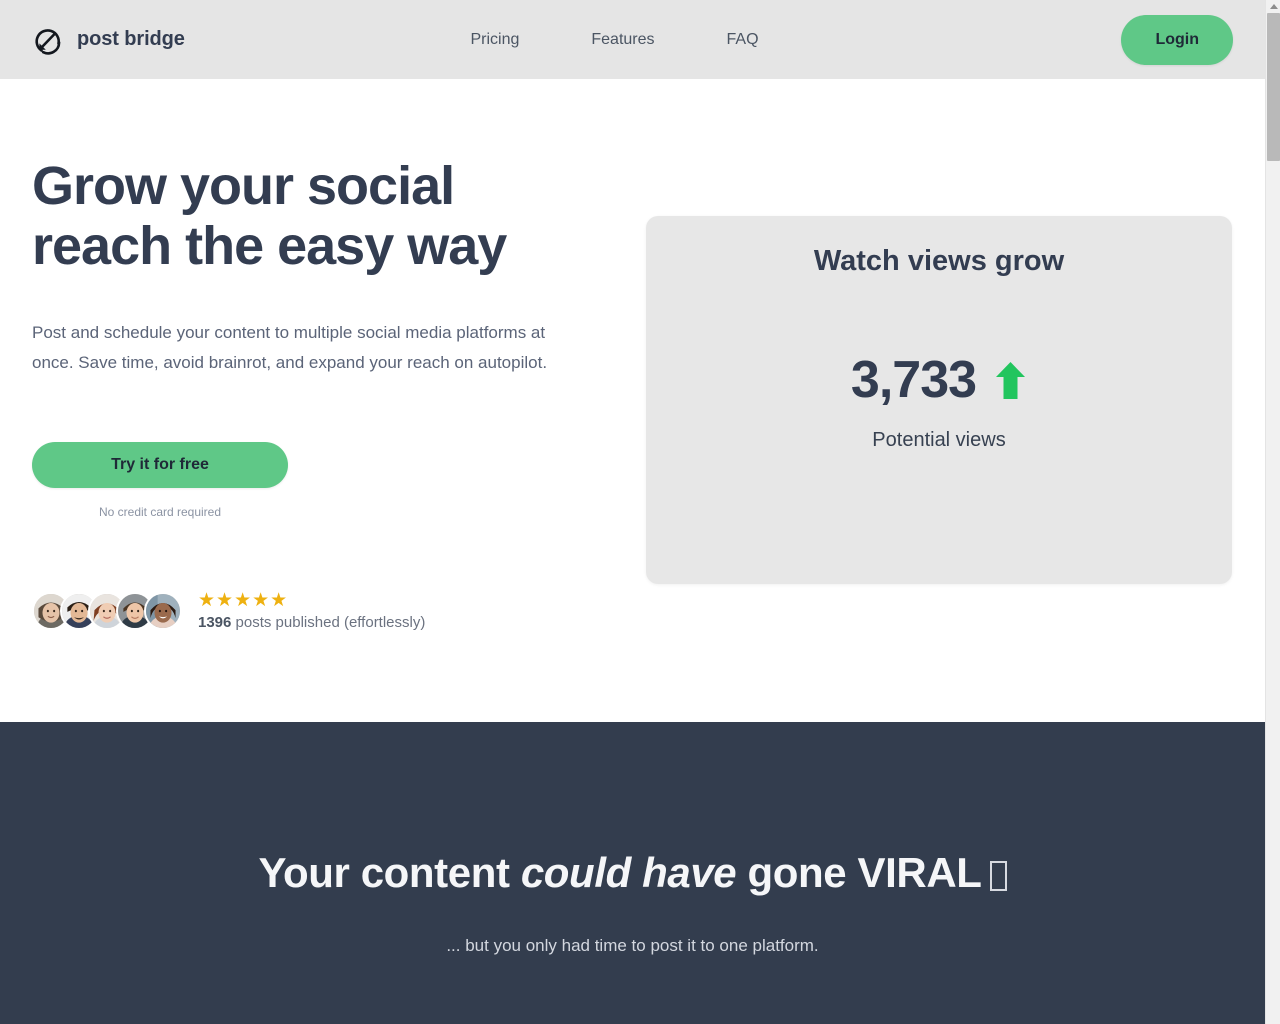 The height and width of the screenshot is (1024, 1280). What do you see at coordinates (389, 872) in the screenshot?
I see `viral-headline-part1: Your content` at bounding box center [389, 872].